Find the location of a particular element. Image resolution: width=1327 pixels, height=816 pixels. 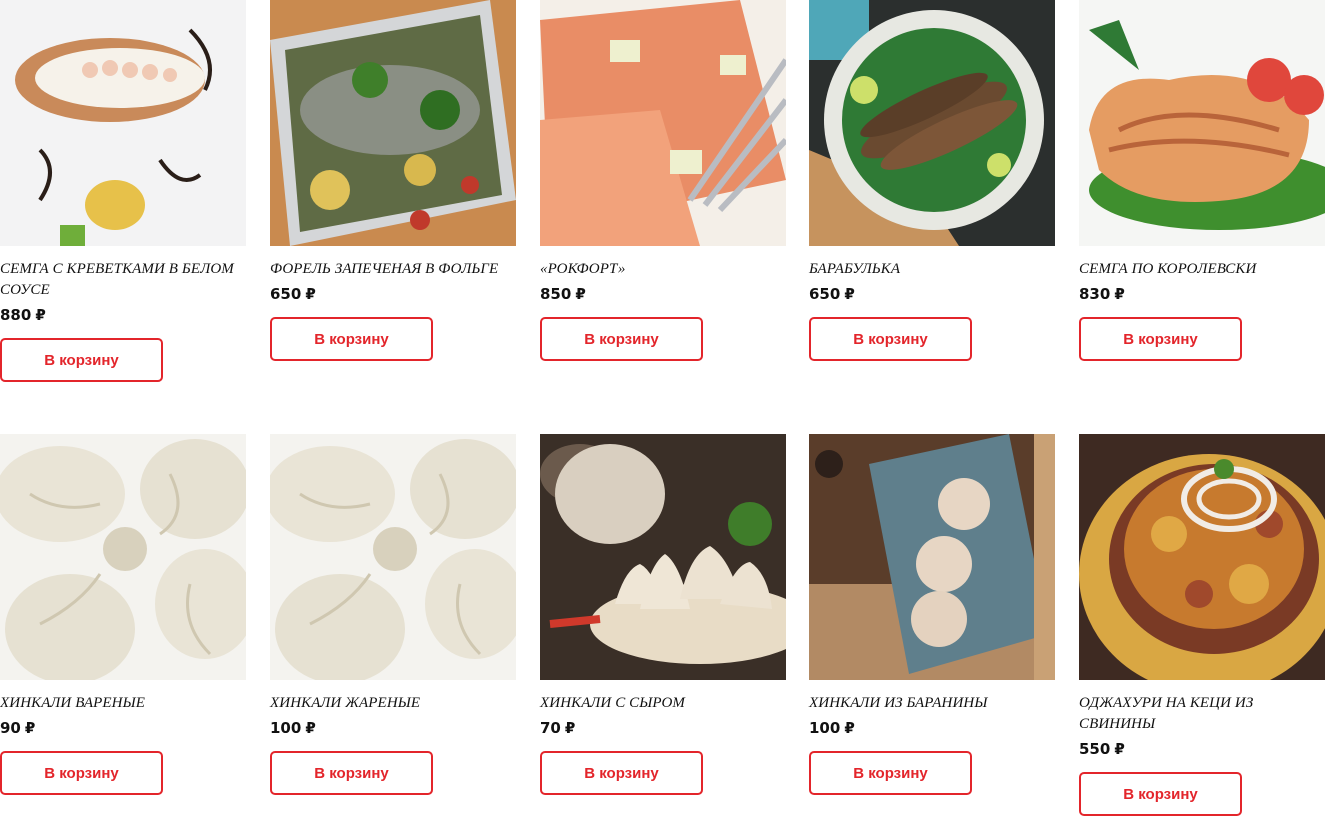

product-title: Хинкали с сыром is located at coordinates (613, 703).